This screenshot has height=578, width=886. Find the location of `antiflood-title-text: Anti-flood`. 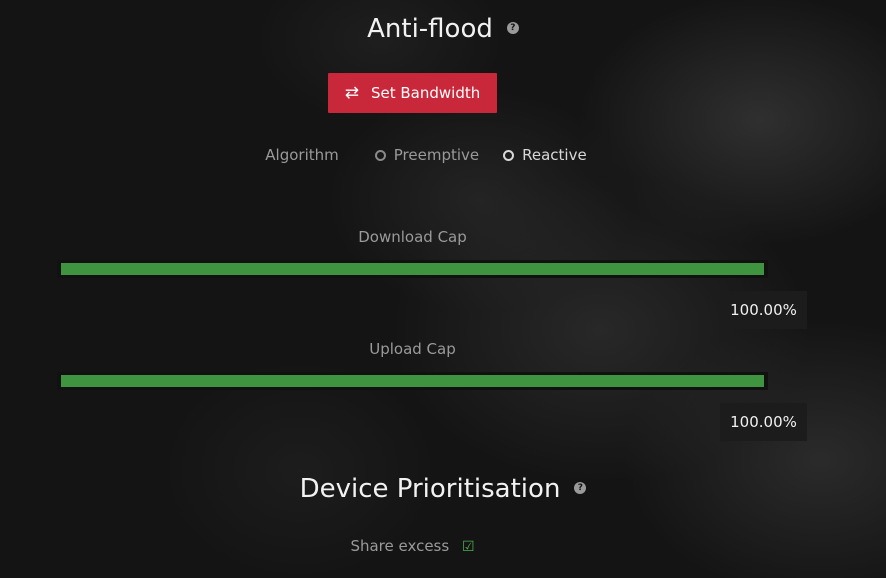

antiflood-title-text: Anti-flood is located at coordinates (430, 29).